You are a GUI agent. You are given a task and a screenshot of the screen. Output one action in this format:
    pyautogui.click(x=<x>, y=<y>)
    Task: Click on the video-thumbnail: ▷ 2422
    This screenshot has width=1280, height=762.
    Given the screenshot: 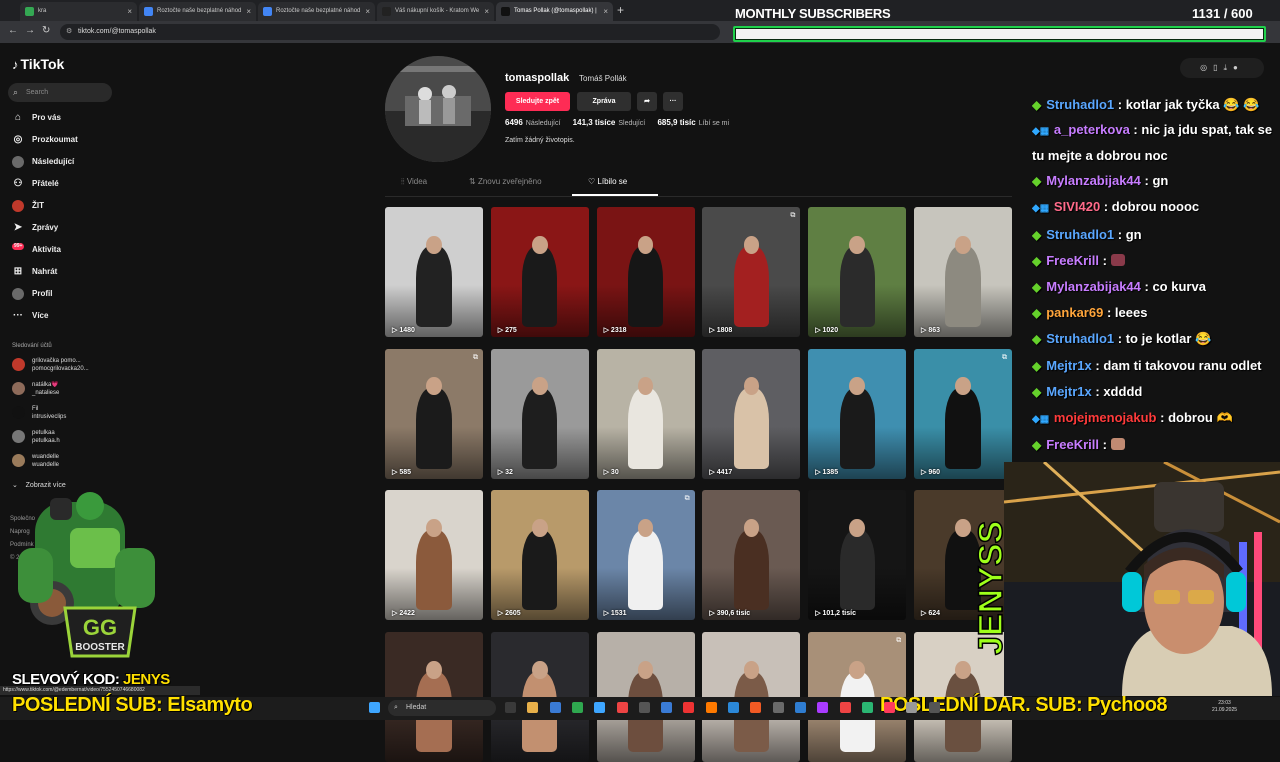 What is the action you would take?
    pyautogui.click(x=434, y=555)
    